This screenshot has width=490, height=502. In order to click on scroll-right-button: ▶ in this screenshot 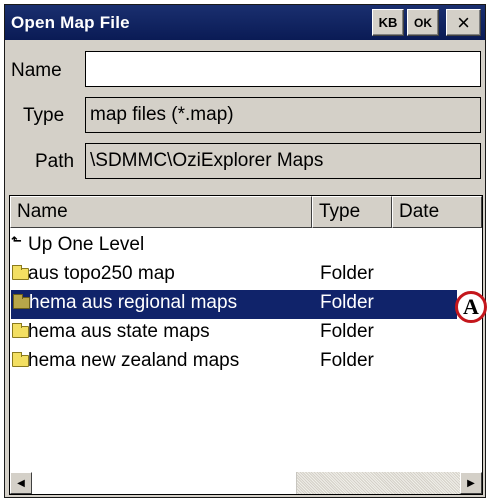, I will do `click(471, 483)`.